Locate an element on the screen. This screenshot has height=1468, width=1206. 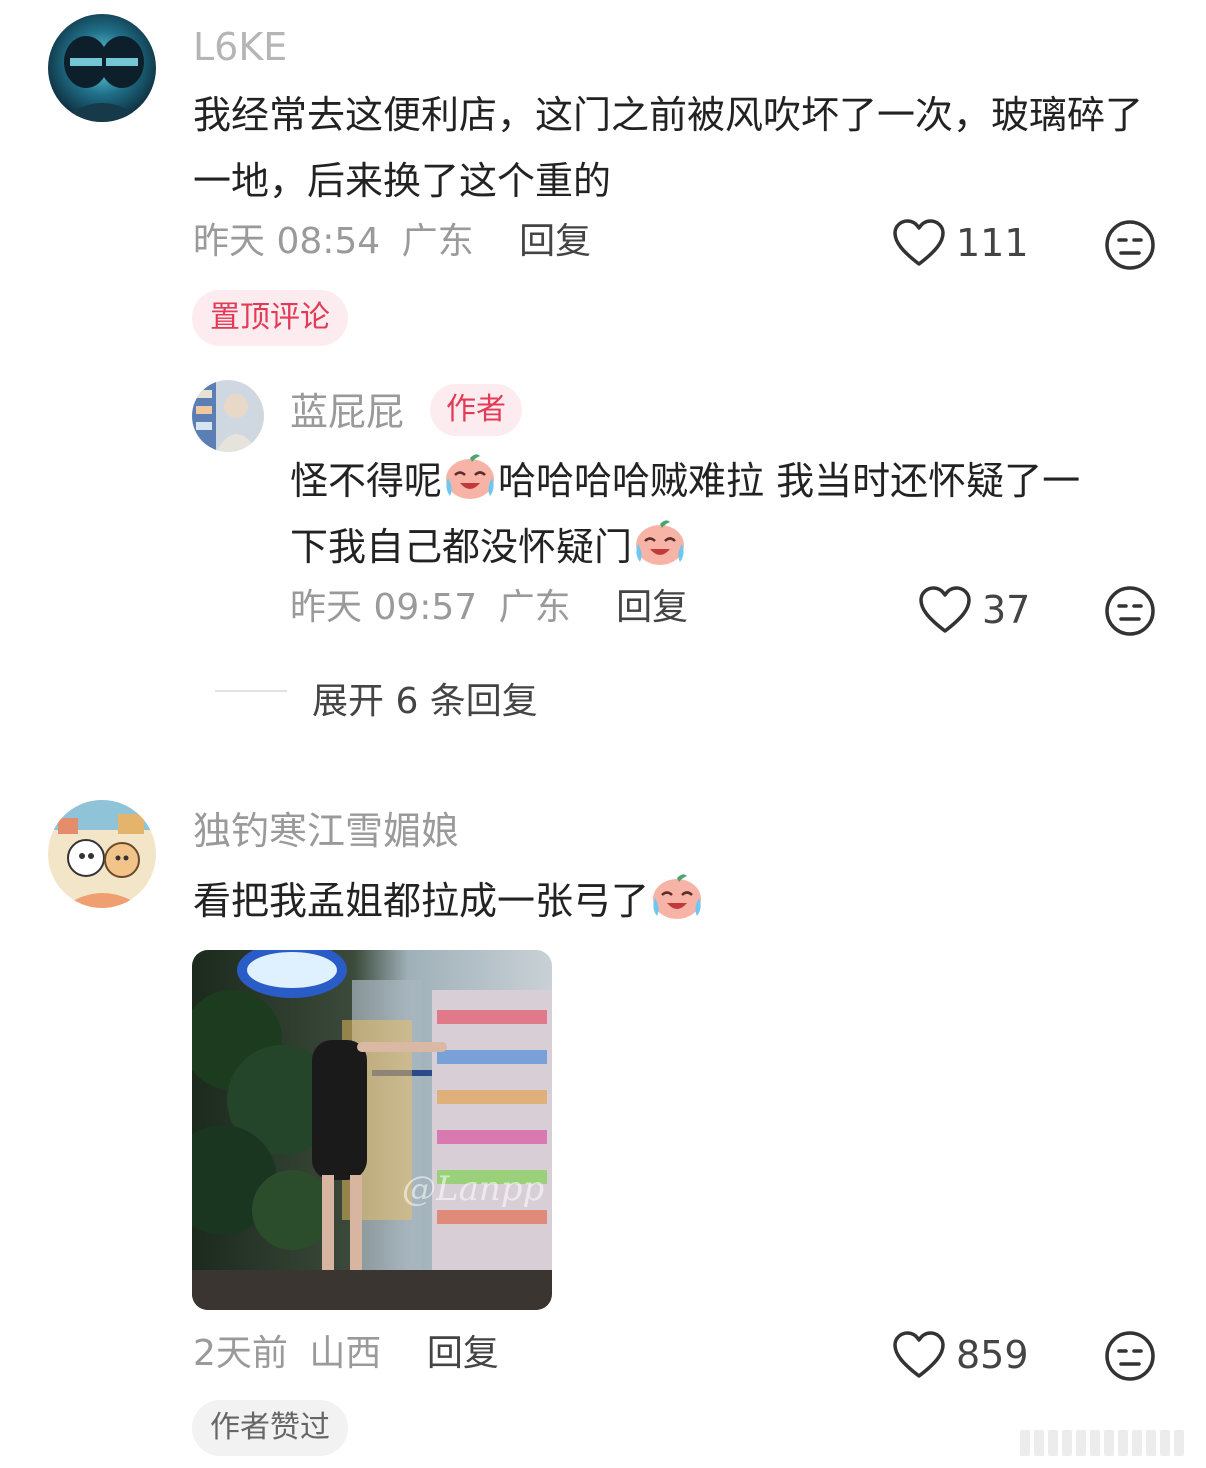
reply-username: 蓝屁屁 is located at coordinates (347, 412).